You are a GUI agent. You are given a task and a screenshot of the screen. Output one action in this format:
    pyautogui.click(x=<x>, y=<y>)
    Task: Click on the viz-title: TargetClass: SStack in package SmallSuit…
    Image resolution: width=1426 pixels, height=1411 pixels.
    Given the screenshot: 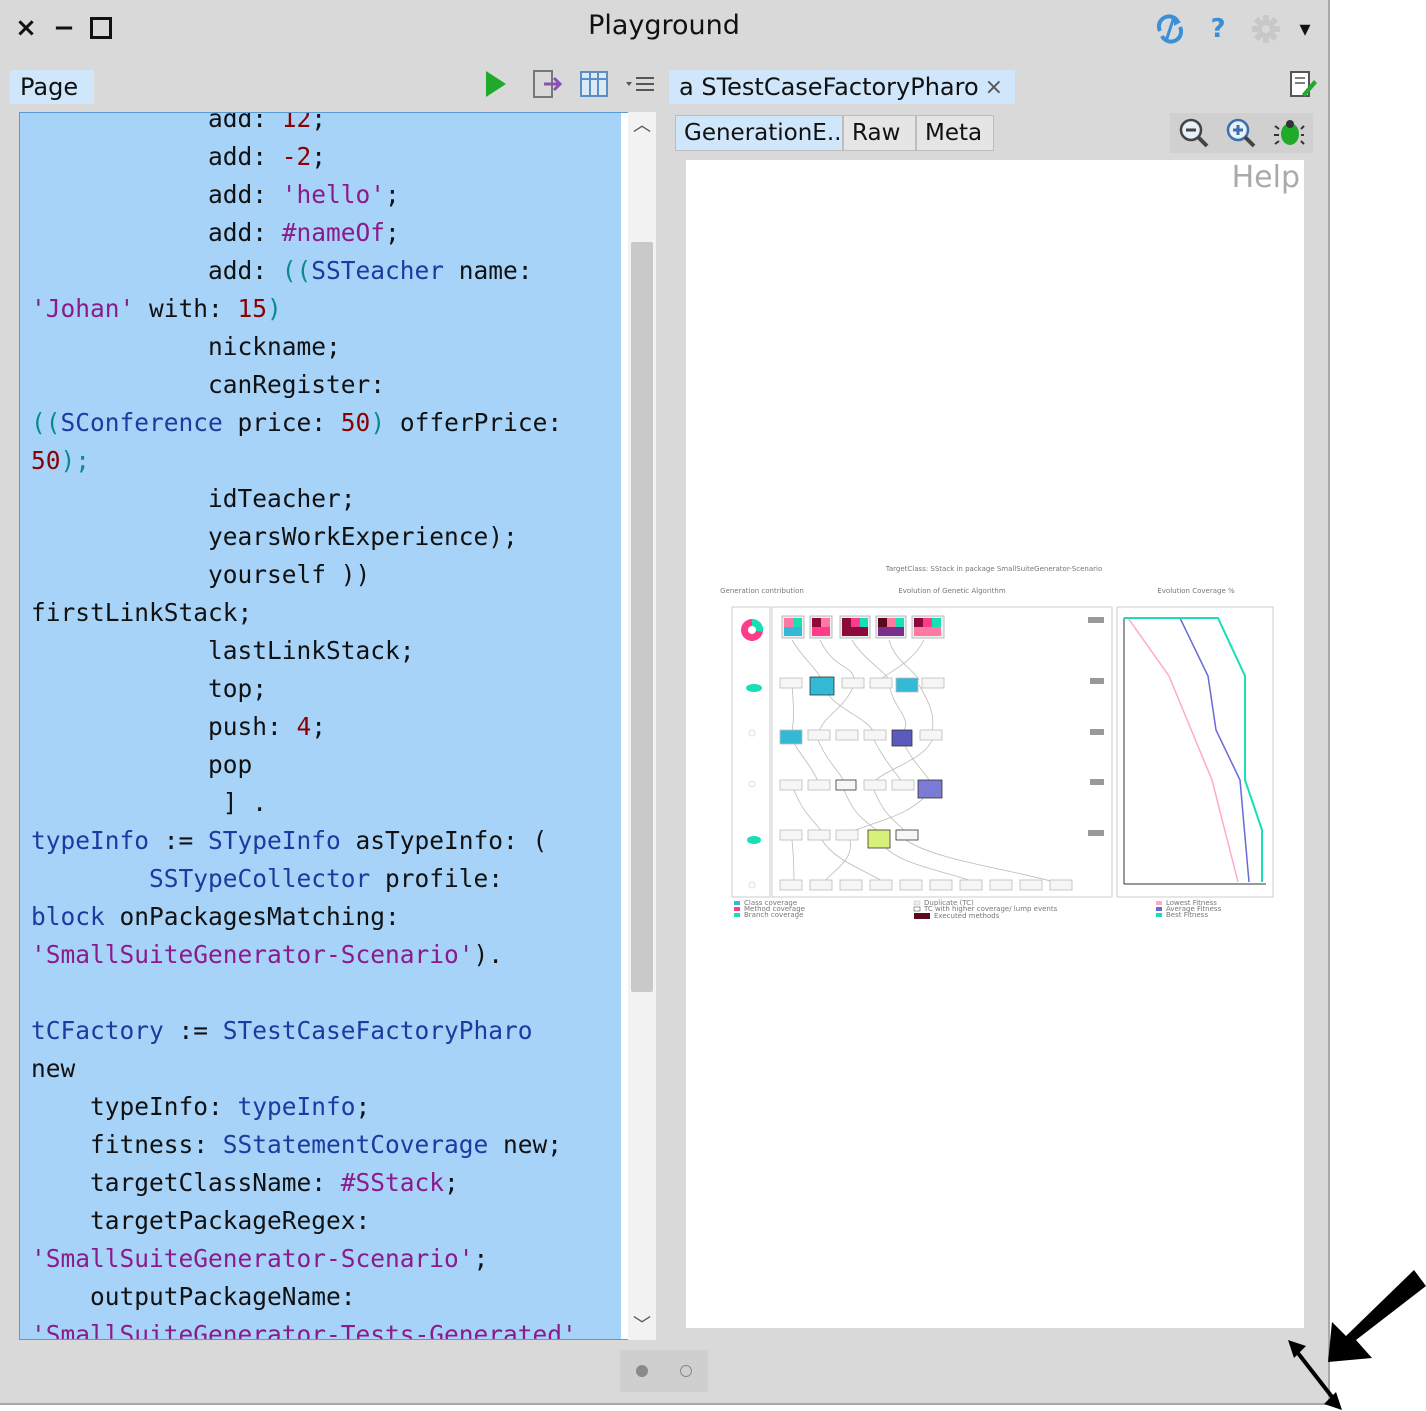 What is the action you would take?
    pyautogui.click(x=993, y=569)
    